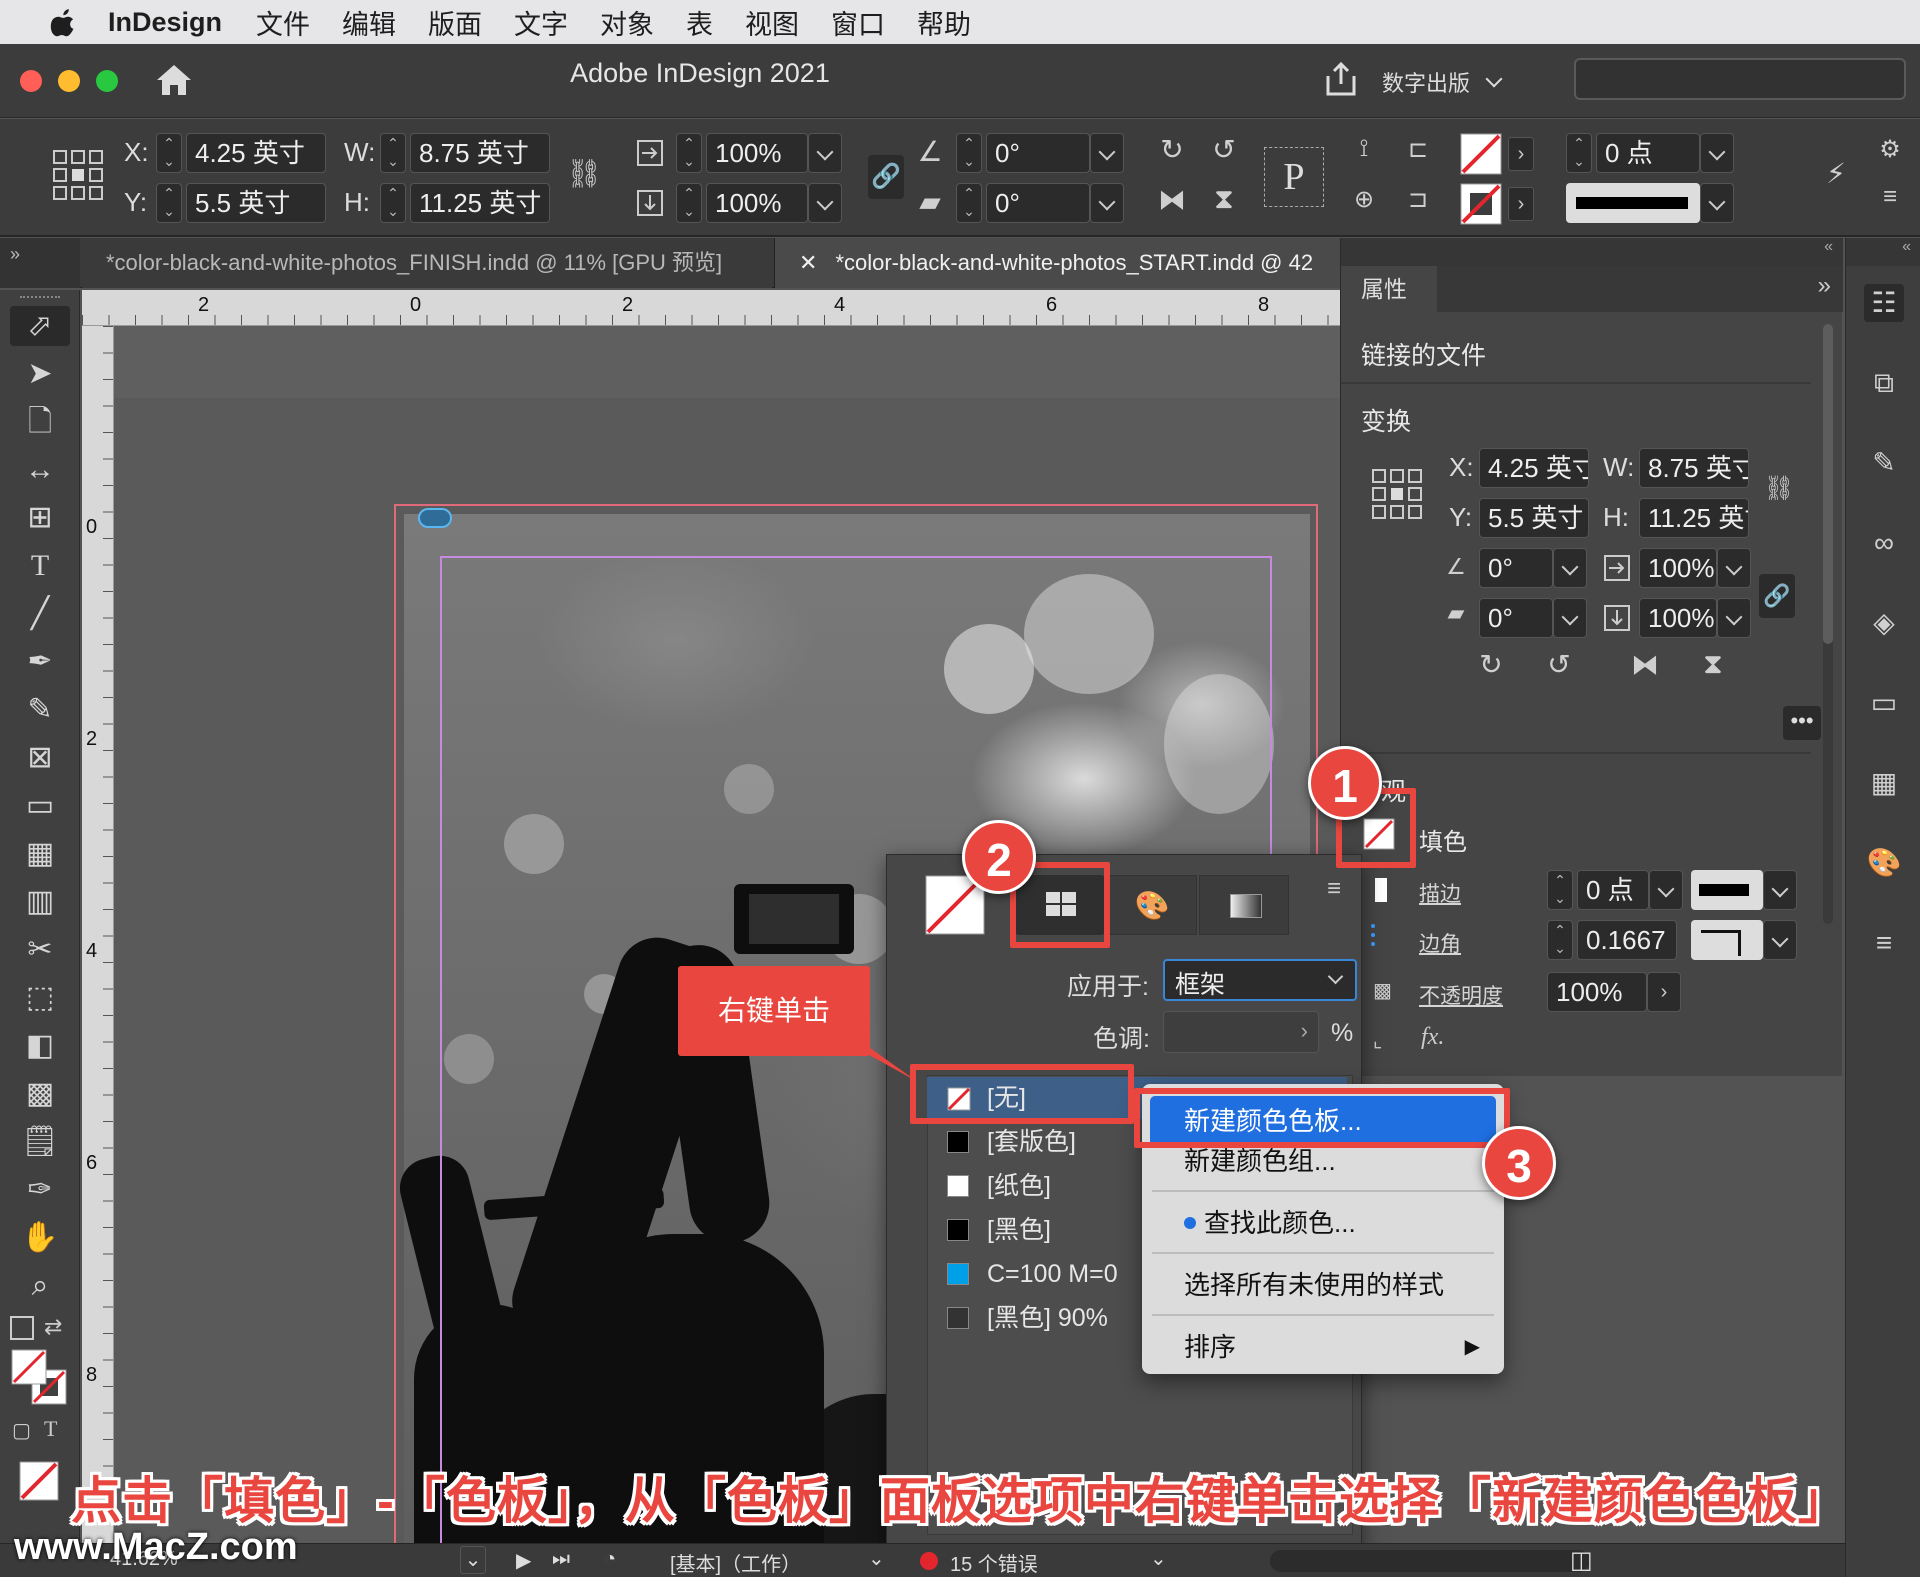 The height and width of the screenshot is (1577, 1920). Describe the element at coordinates (1381, 890) in the screenshot. I see `stroke-swatch-icon` at that location.